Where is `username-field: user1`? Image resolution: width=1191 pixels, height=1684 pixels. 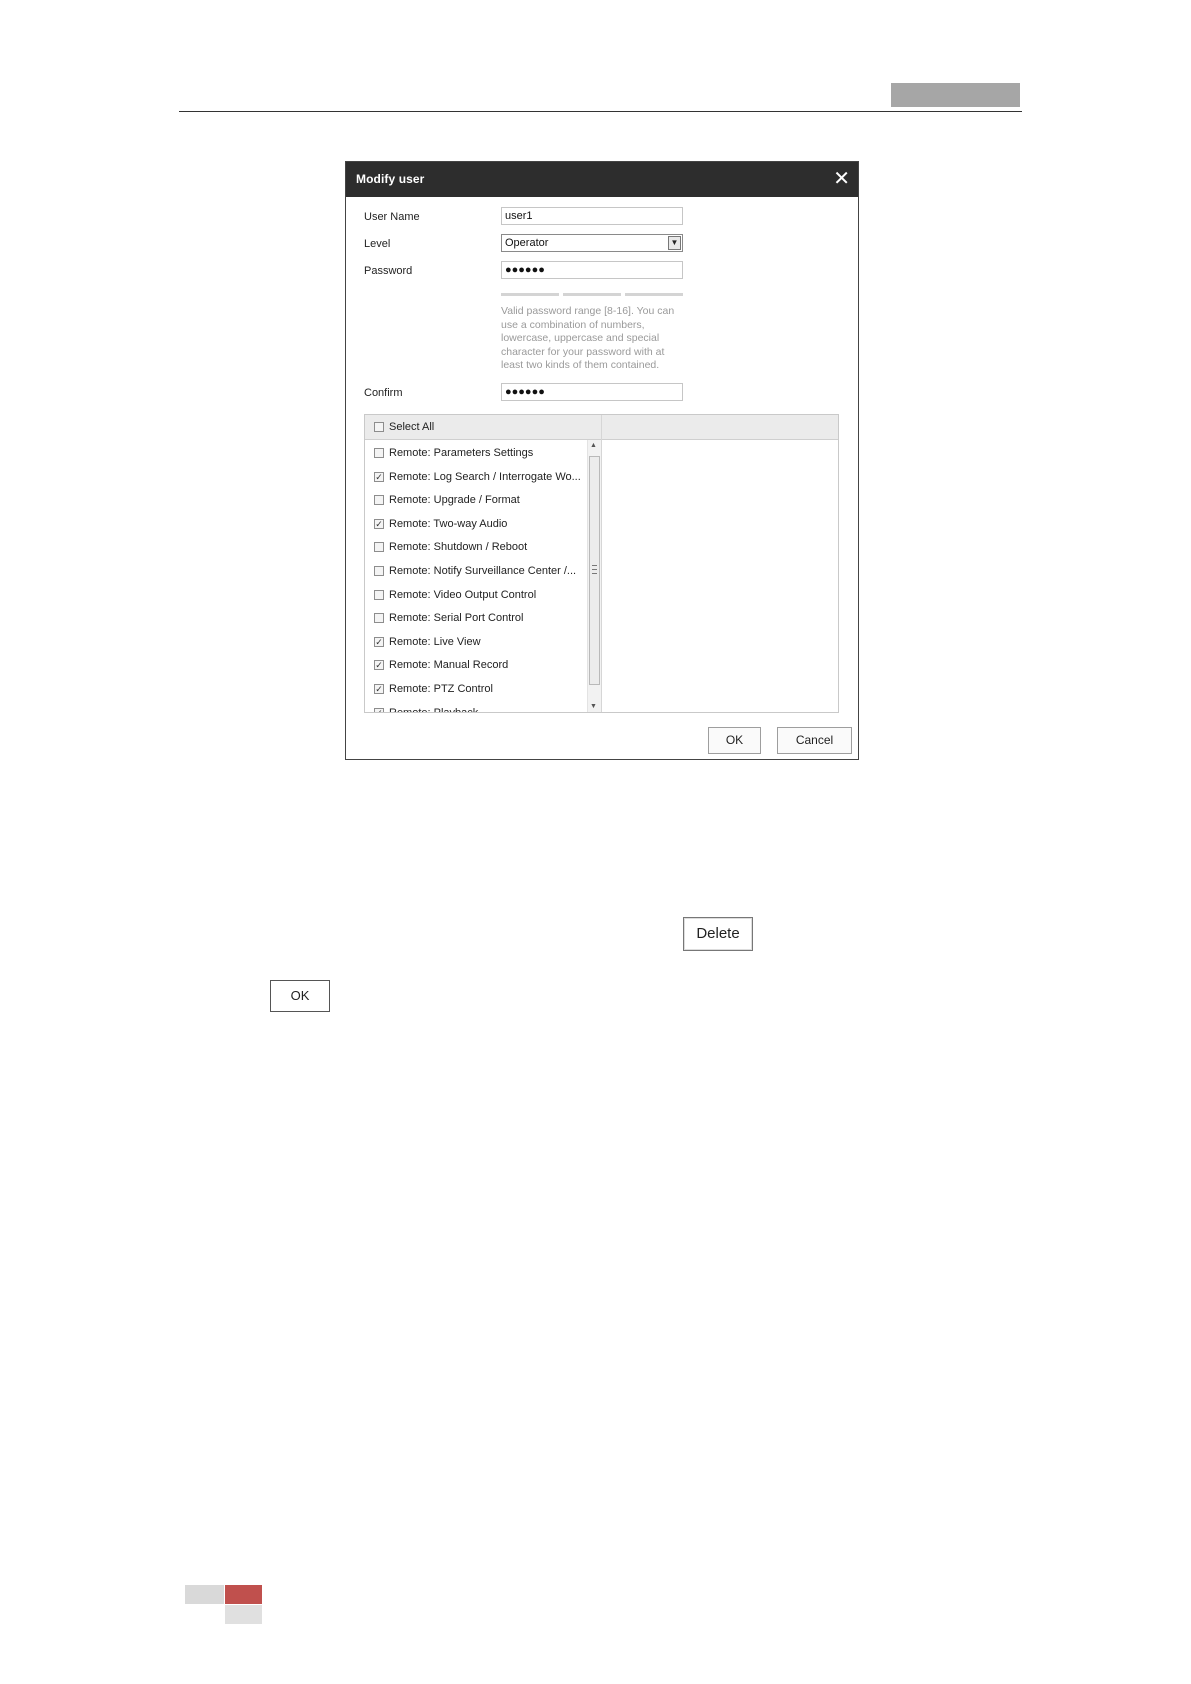
username-field: user1 is located at coordinates (592, 216).